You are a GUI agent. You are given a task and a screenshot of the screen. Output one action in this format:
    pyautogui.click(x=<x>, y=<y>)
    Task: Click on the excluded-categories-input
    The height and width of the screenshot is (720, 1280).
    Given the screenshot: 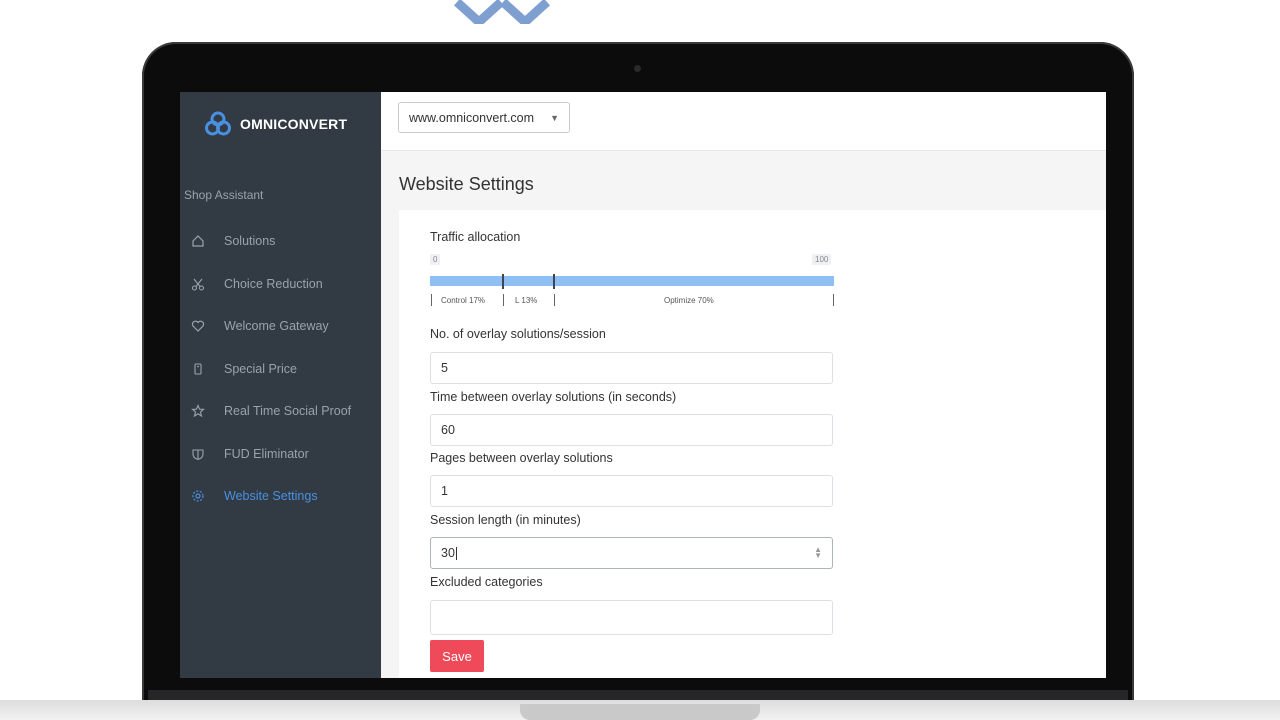 What is the action you would take?
    pyautogui.click(x=631, y=617)
    